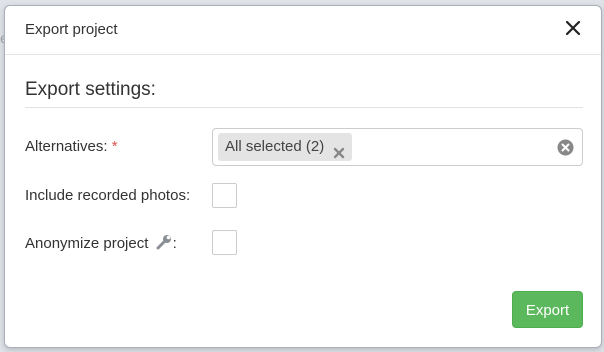  Describe the element at coordinates (87, 243) in the screenshot. I see `anonymize-label-text: Anonymize project` at that location.